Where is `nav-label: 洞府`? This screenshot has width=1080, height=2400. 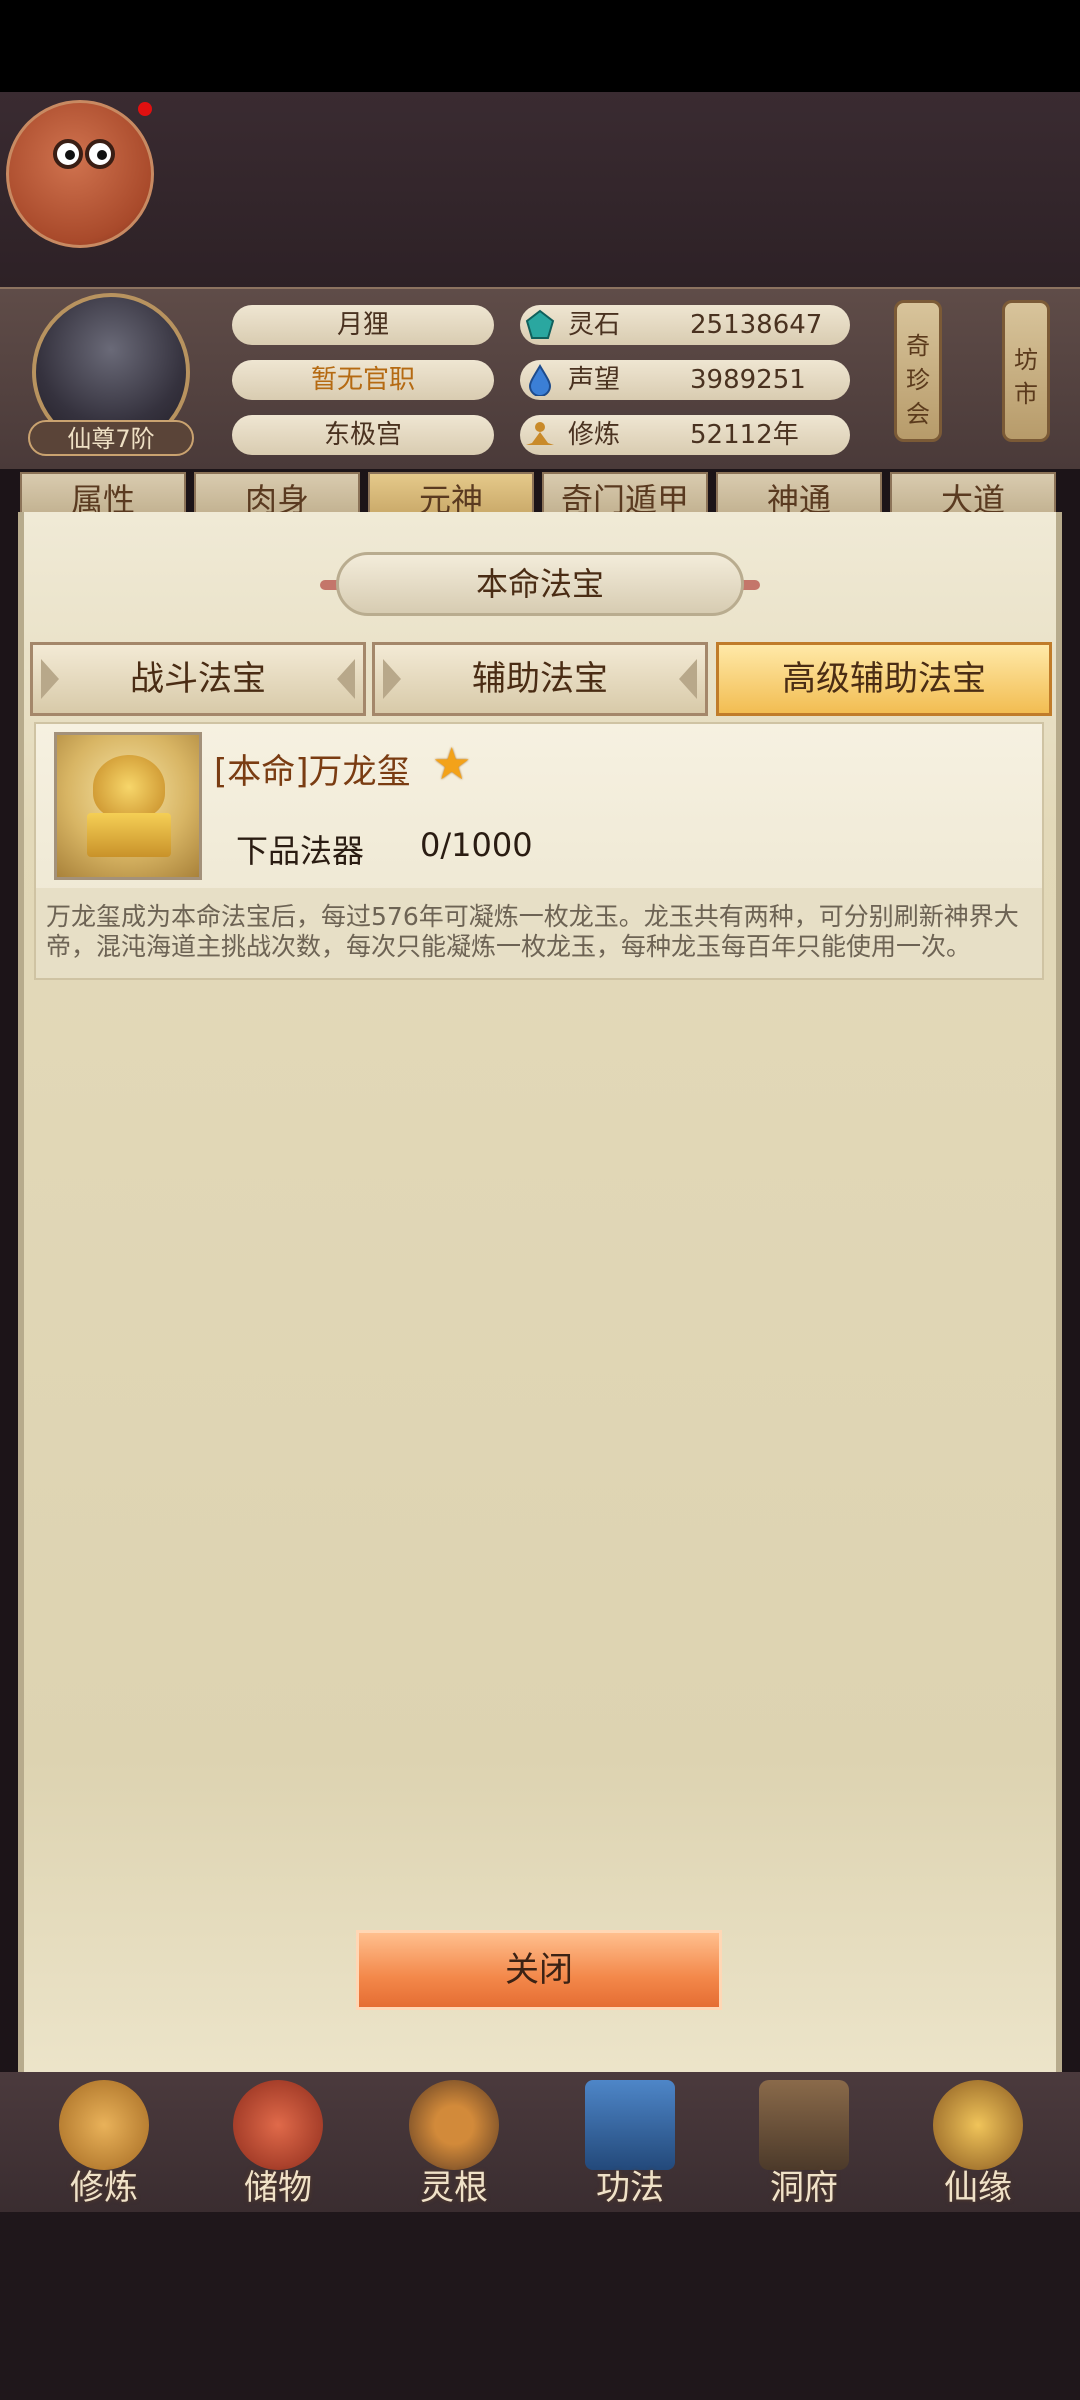 nav-label: 洞府 is located at coordinates (804, 2188).